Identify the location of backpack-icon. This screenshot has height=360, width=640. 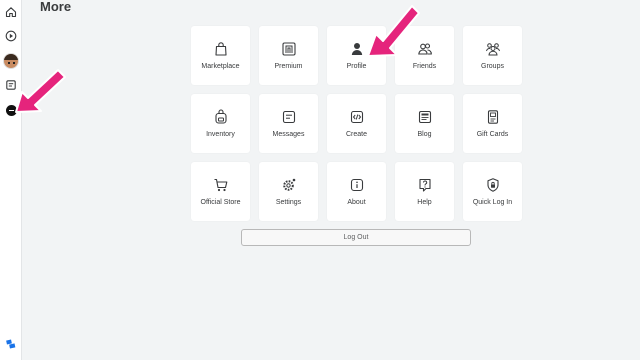
(221, 117).